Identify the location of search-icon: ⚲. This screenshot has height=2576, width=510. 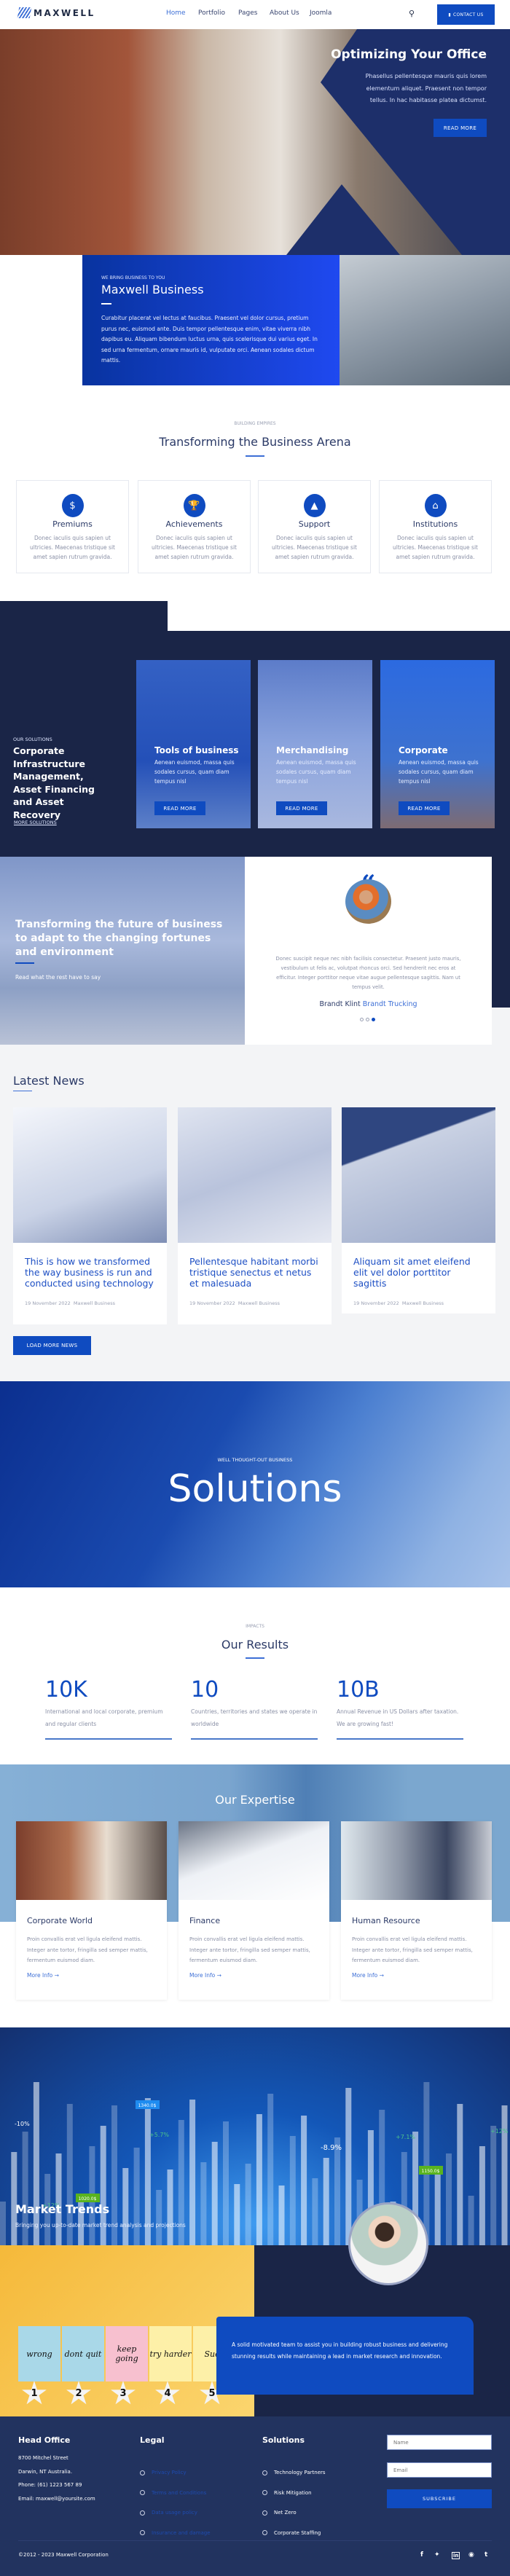
(412, 13).